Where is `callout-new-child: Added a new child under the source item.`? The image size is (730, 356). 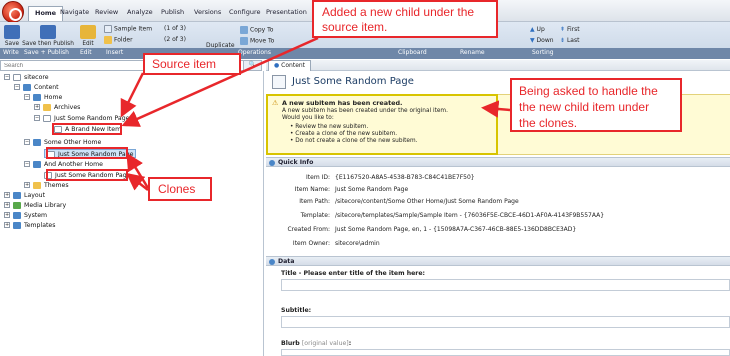
callout-new-child: Added a new child under the source item. is located at coordinates (405, 19).